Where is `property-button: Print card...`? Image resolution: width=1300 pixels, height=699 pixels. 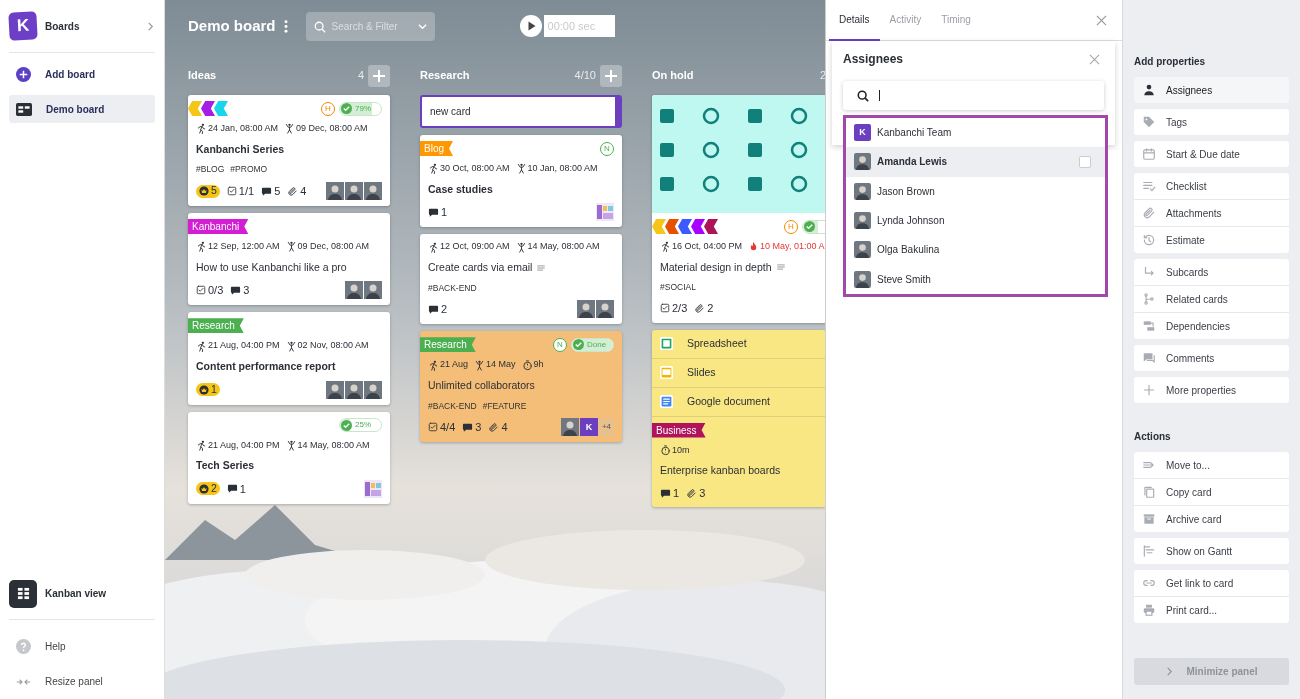
property-button: Print card... is located at coordinates (1211, 610).